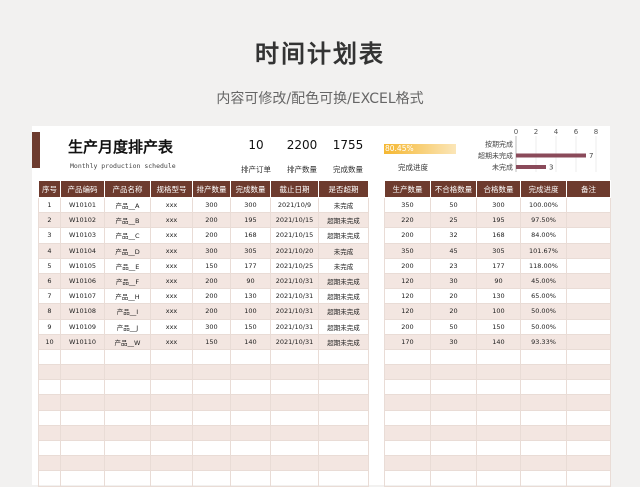 The image size is (640, 487). What do you see at coordinates (82, 235) in the screenshot?
I see `schedule-cell: W10103` at bounding box center [82, 235].